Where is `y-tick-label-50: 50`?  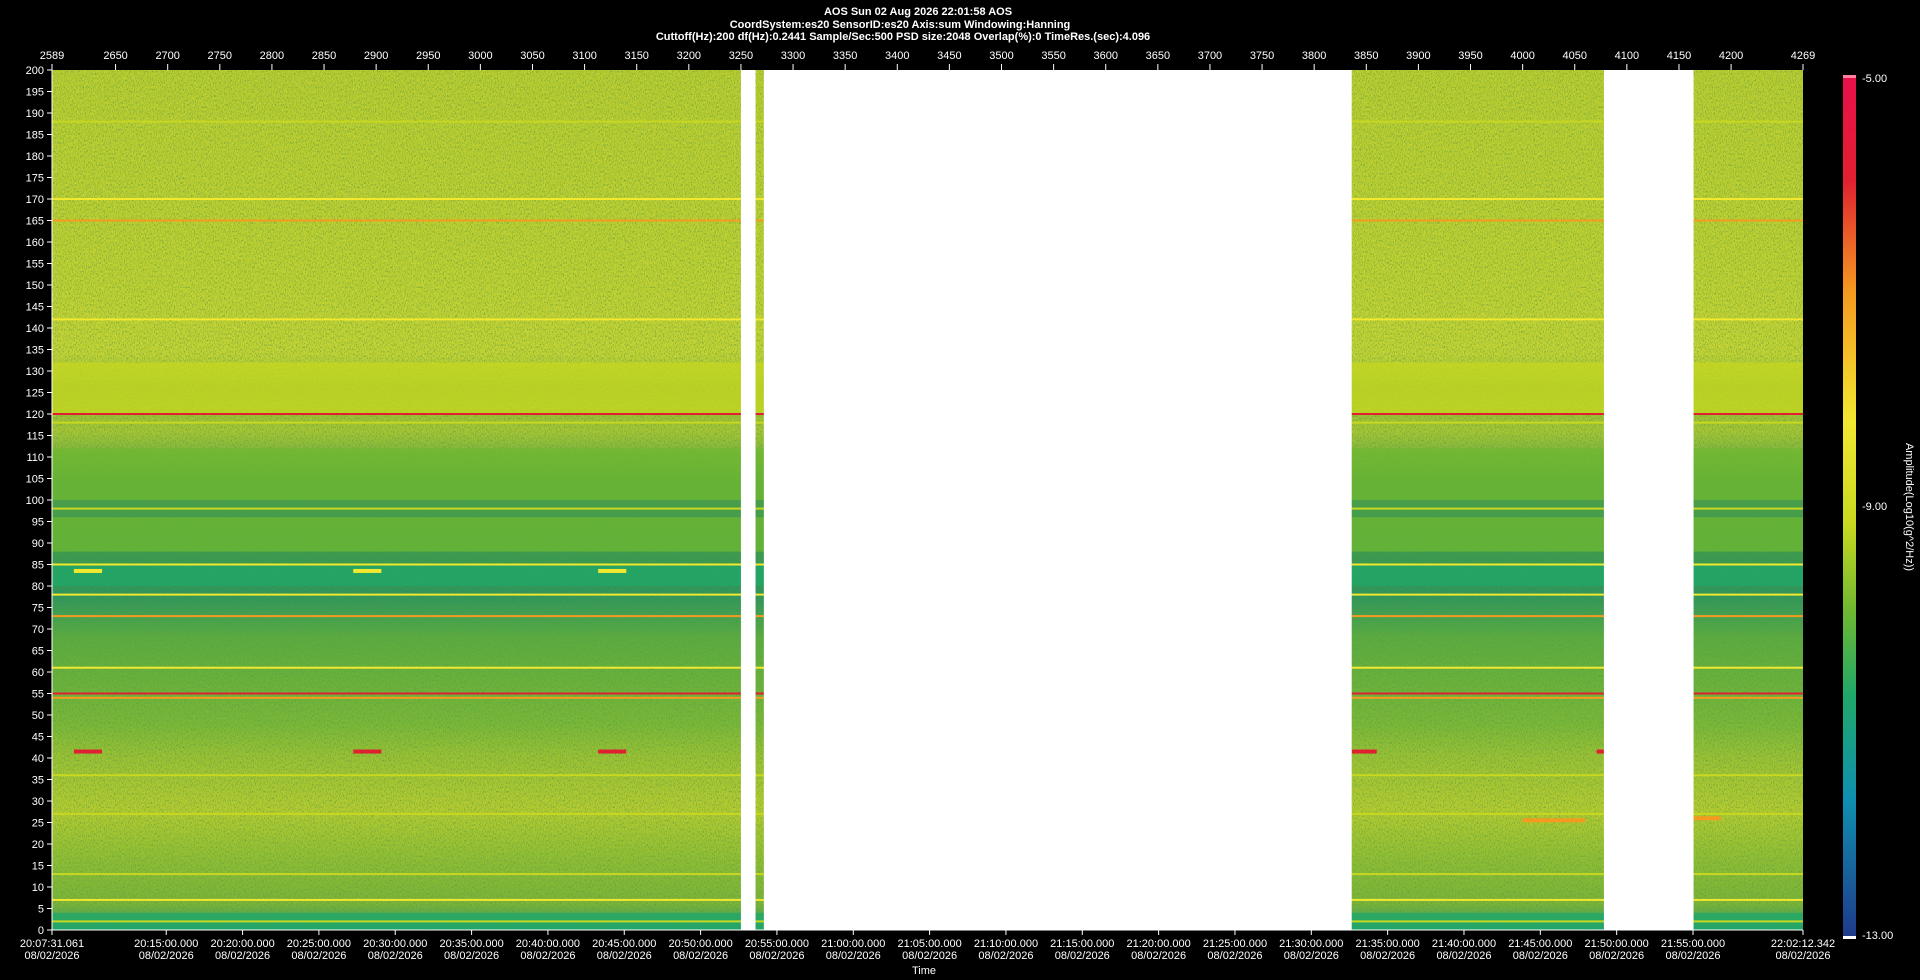
y-tick-label-50: 50 is located at coordinates (38, 716).